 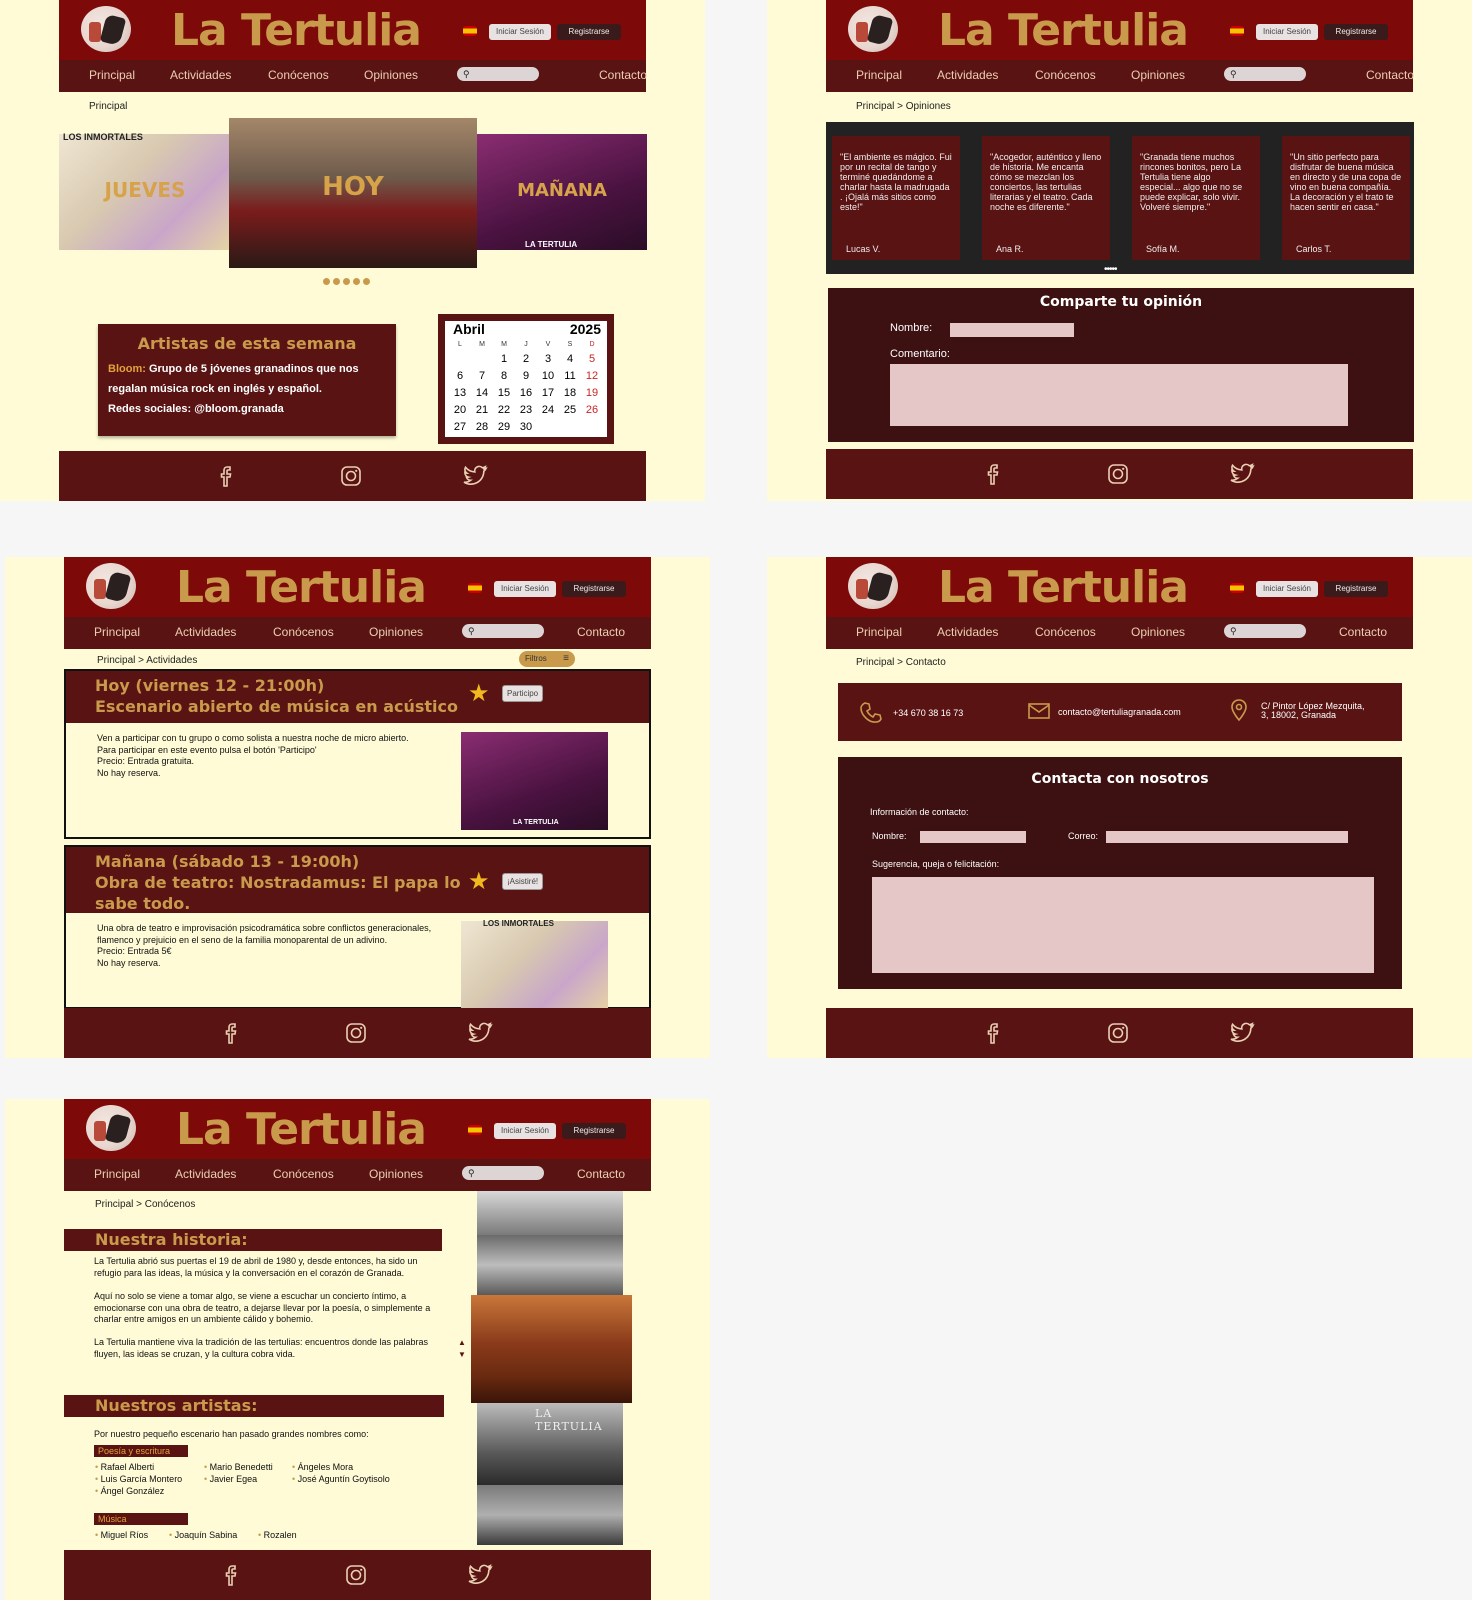 What do you see at coordinates (592, 411) in the screenshot?
I see `calendar-day: 26` at bounding box center [592, 411].